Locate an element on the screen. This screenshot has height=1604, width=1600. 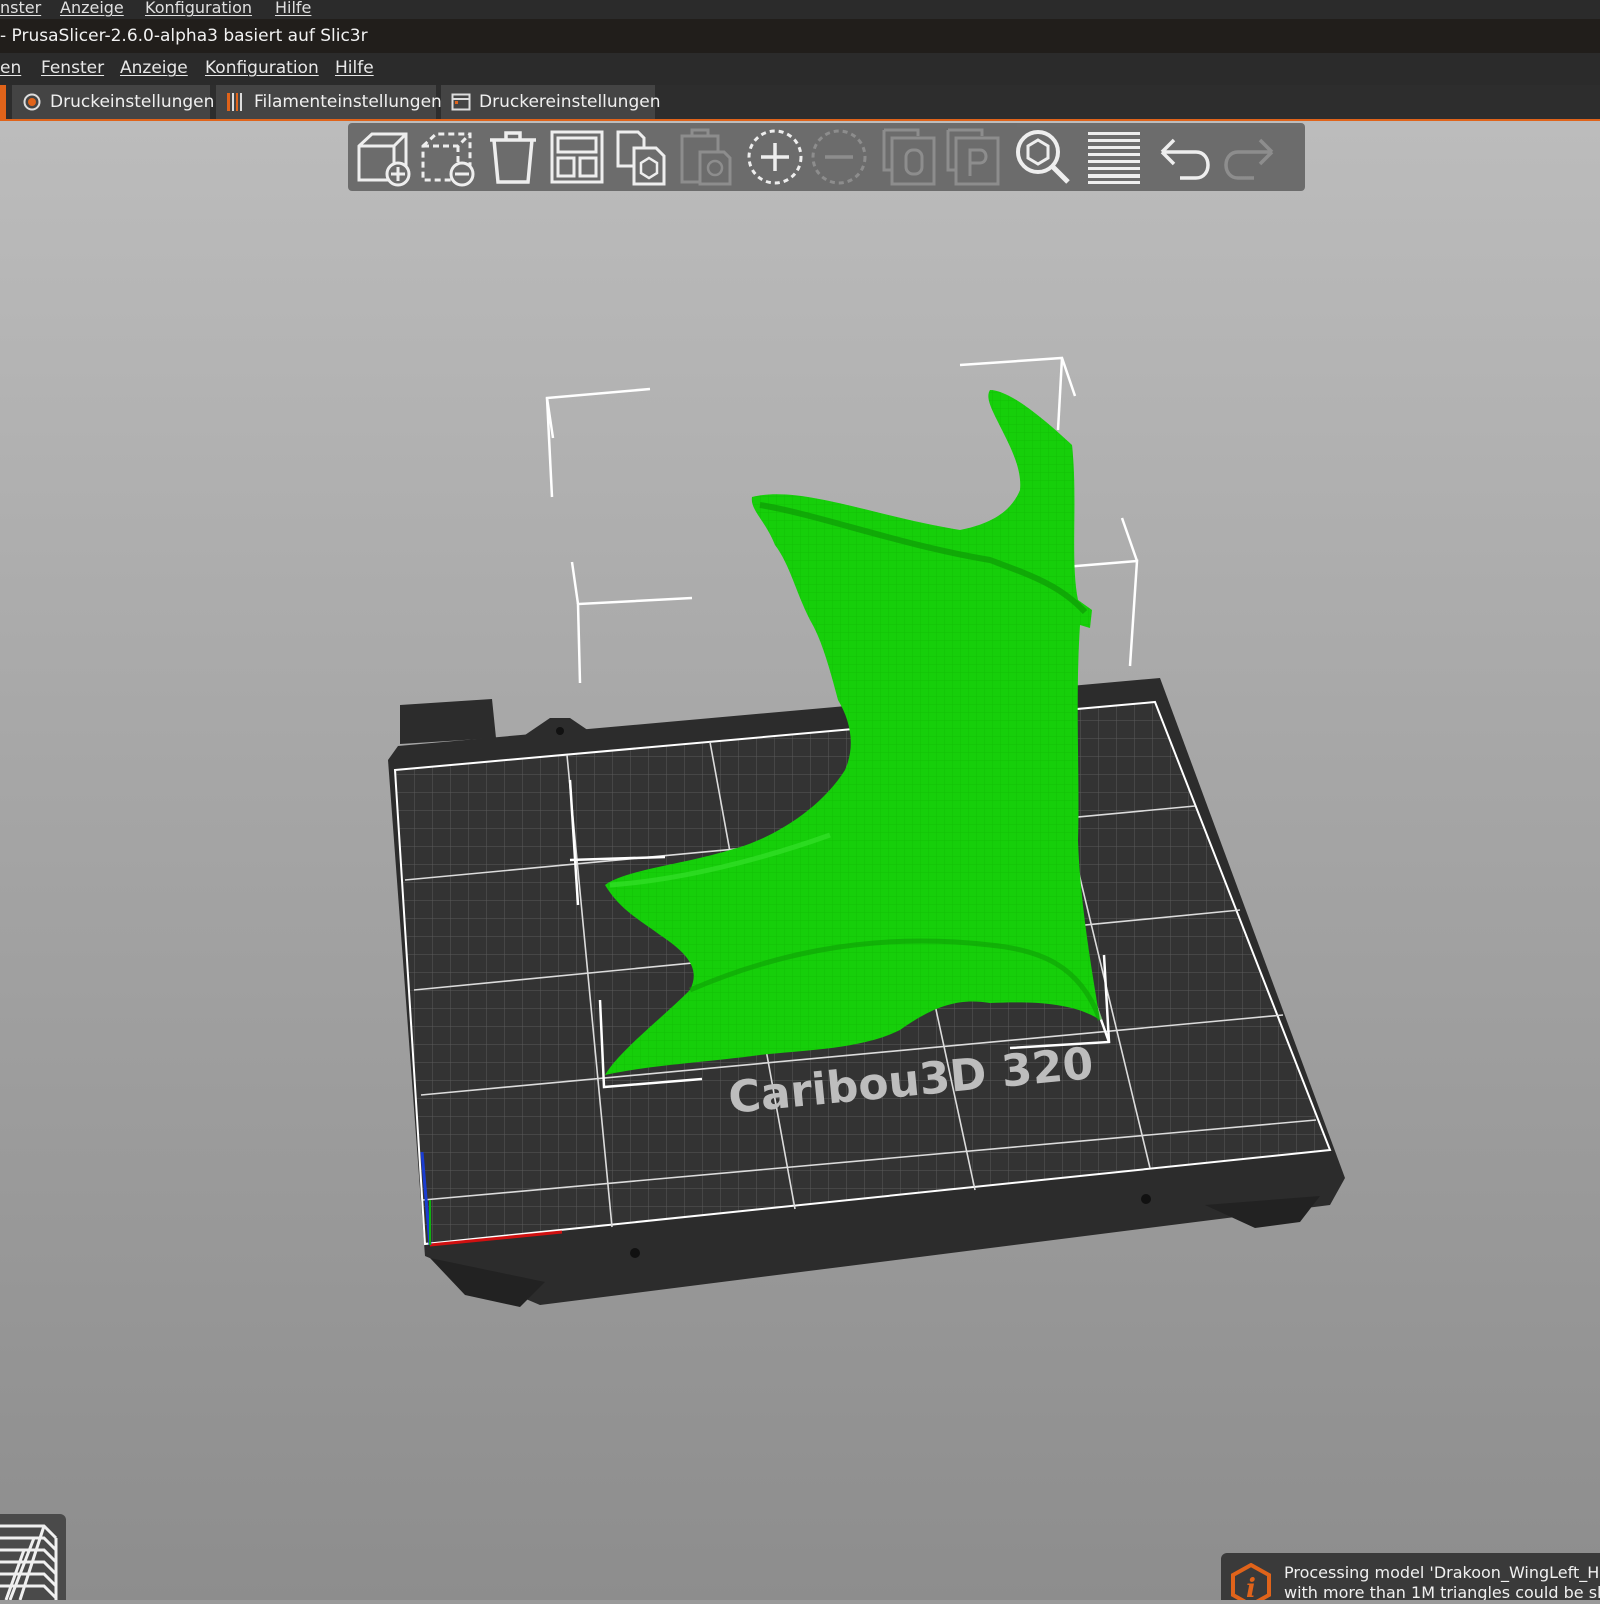
layers-stack-icon is located at coordinates (29, 1562).